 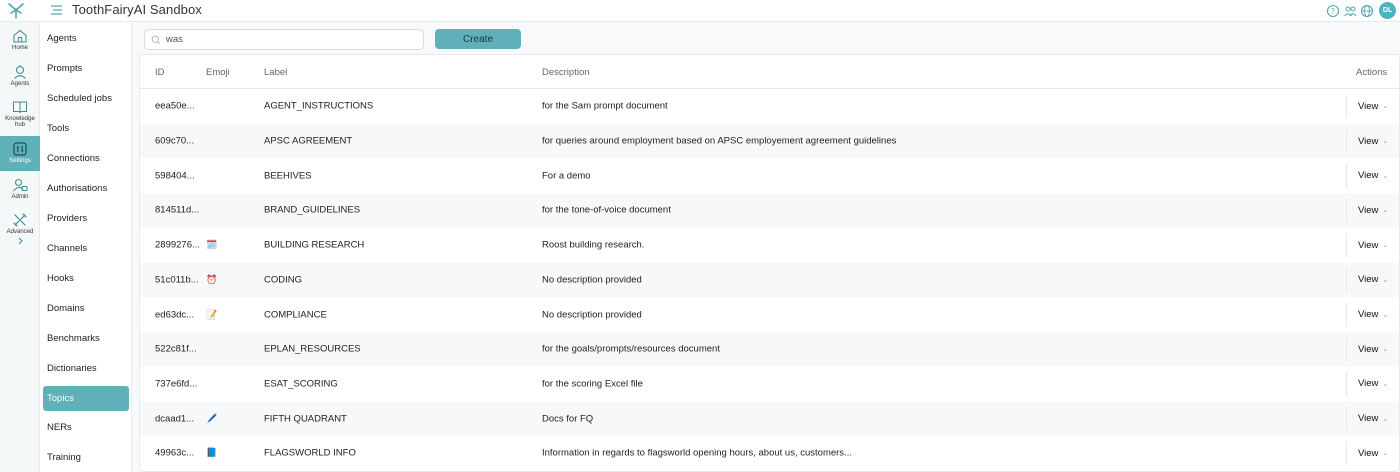 I want to click on home-icon, so click(x=20, y=36).